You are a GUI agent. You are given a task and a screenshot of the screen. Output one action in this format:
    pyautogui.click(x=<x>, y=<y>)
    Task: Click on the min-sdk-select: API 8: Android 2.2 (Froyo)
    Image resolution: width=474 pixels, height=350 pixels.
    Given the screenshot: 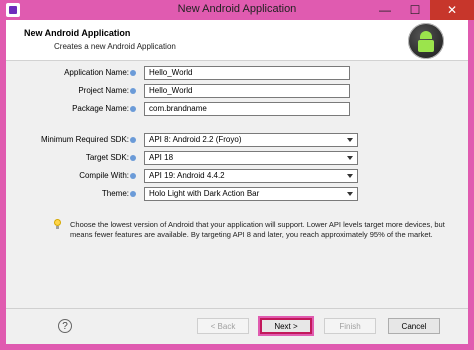 What is the action you would take?
    pyautogui.click(x=251, y=140)
    